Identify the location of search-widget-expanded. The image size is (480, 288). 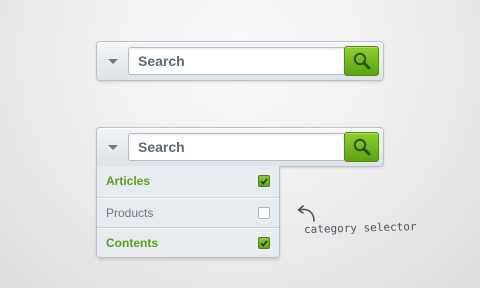
(240, 147).